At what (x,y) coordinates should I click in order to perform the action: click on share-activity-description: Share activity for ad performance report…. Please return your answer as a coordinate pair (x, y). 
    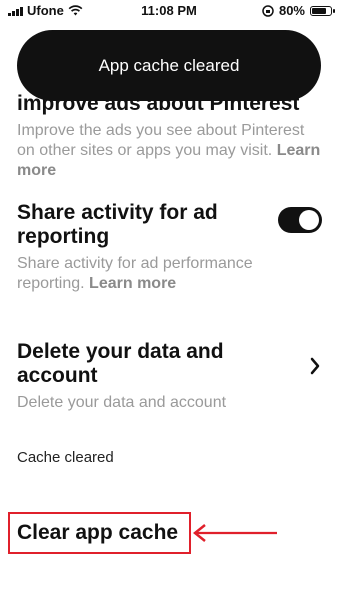
    Looking at the image, I should click on (135, 273).